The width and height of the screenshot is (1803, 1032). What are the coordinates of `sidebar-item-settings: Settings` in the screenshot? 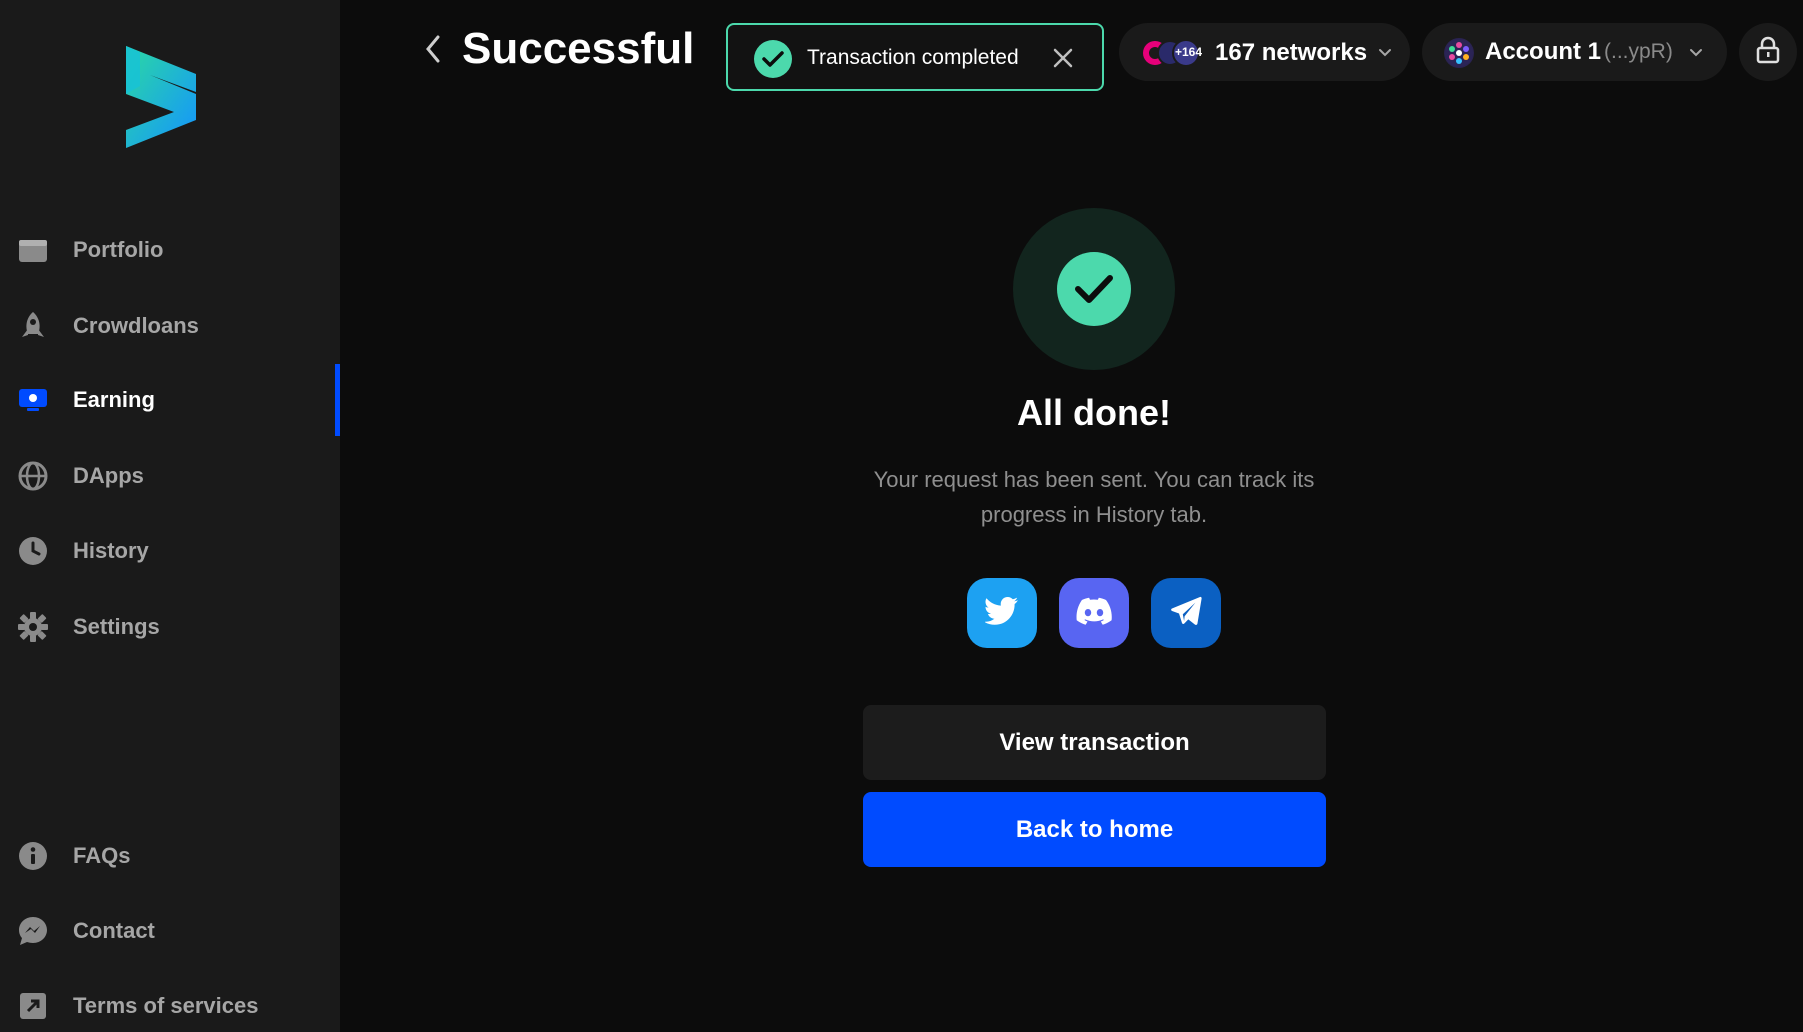 It's located at (170, 627).